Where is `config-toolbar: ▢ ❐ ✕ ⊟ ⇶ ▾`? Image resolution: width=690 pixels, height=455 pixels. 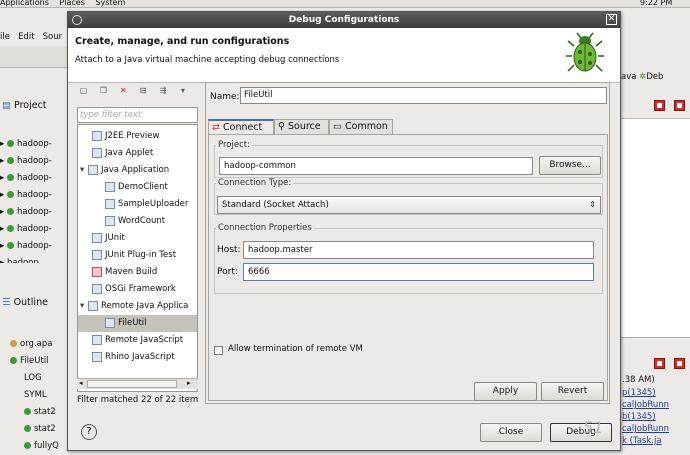 config-toolbar: ▢ ❐ ✕ ⊟ ⇶ ▾ is located at coordinates (138, 92).